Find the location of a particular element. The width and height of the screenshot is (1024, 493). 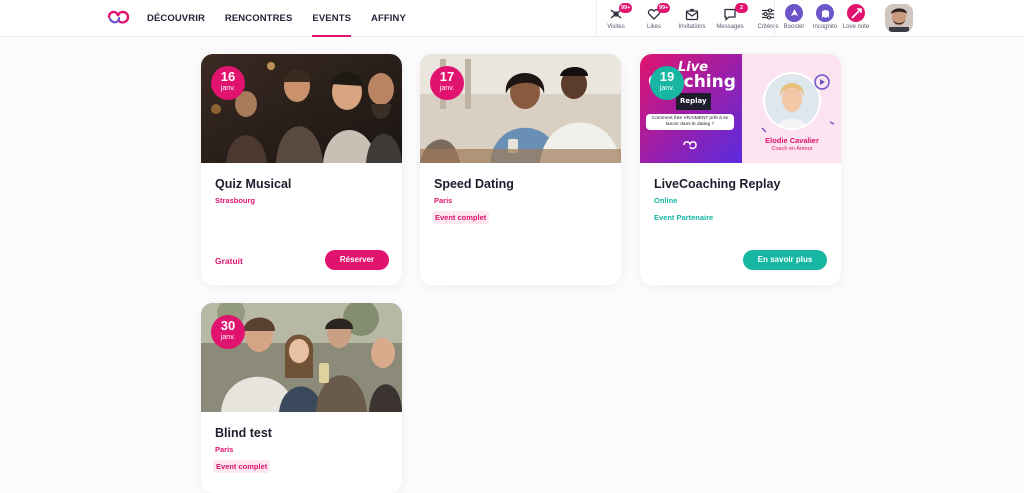

event-date-badge: 17 janv. is located at coordinates (447, 83).